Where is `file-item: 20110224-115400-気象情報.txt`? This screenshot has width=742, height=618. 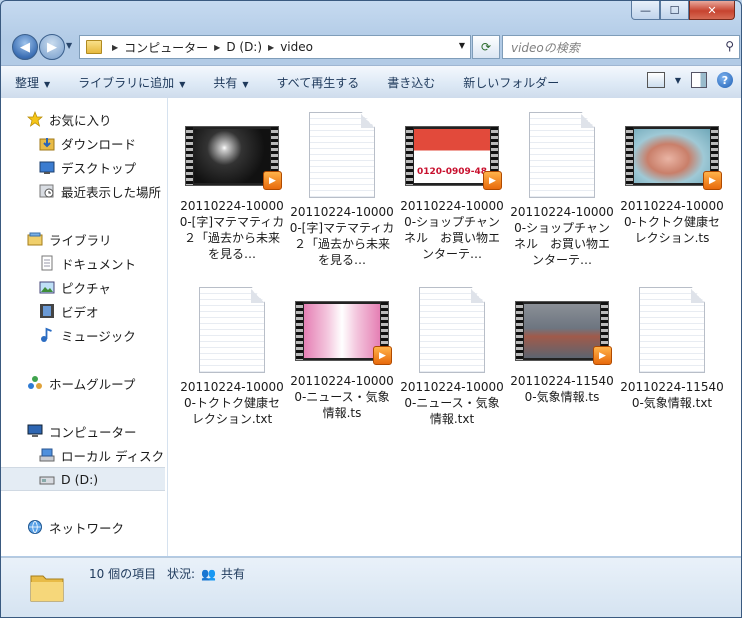
file-item: 20110224-115400-気象情報.txt is located at coordinates (672, 349).